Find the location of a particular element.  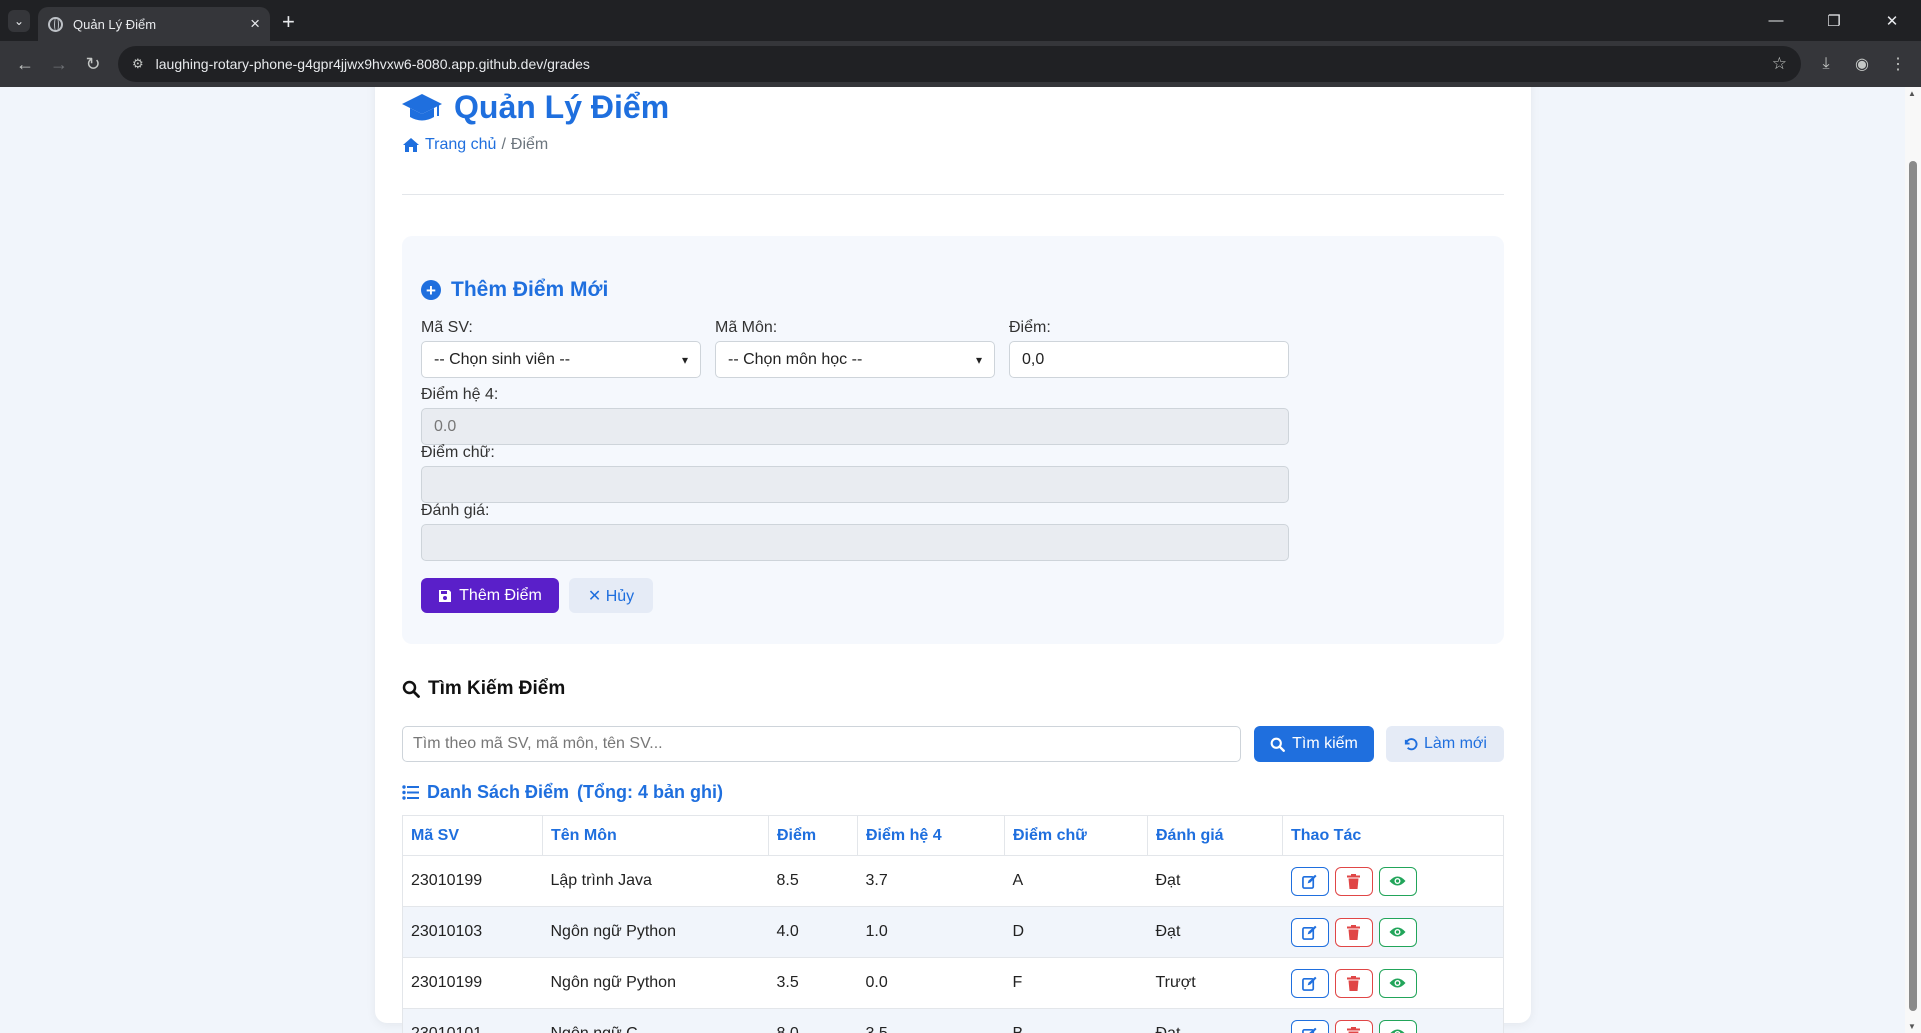

grade-list-title: Danh Sách Điểm (Tổng: 4 bản ghi) is located at coordinates (562, 792).